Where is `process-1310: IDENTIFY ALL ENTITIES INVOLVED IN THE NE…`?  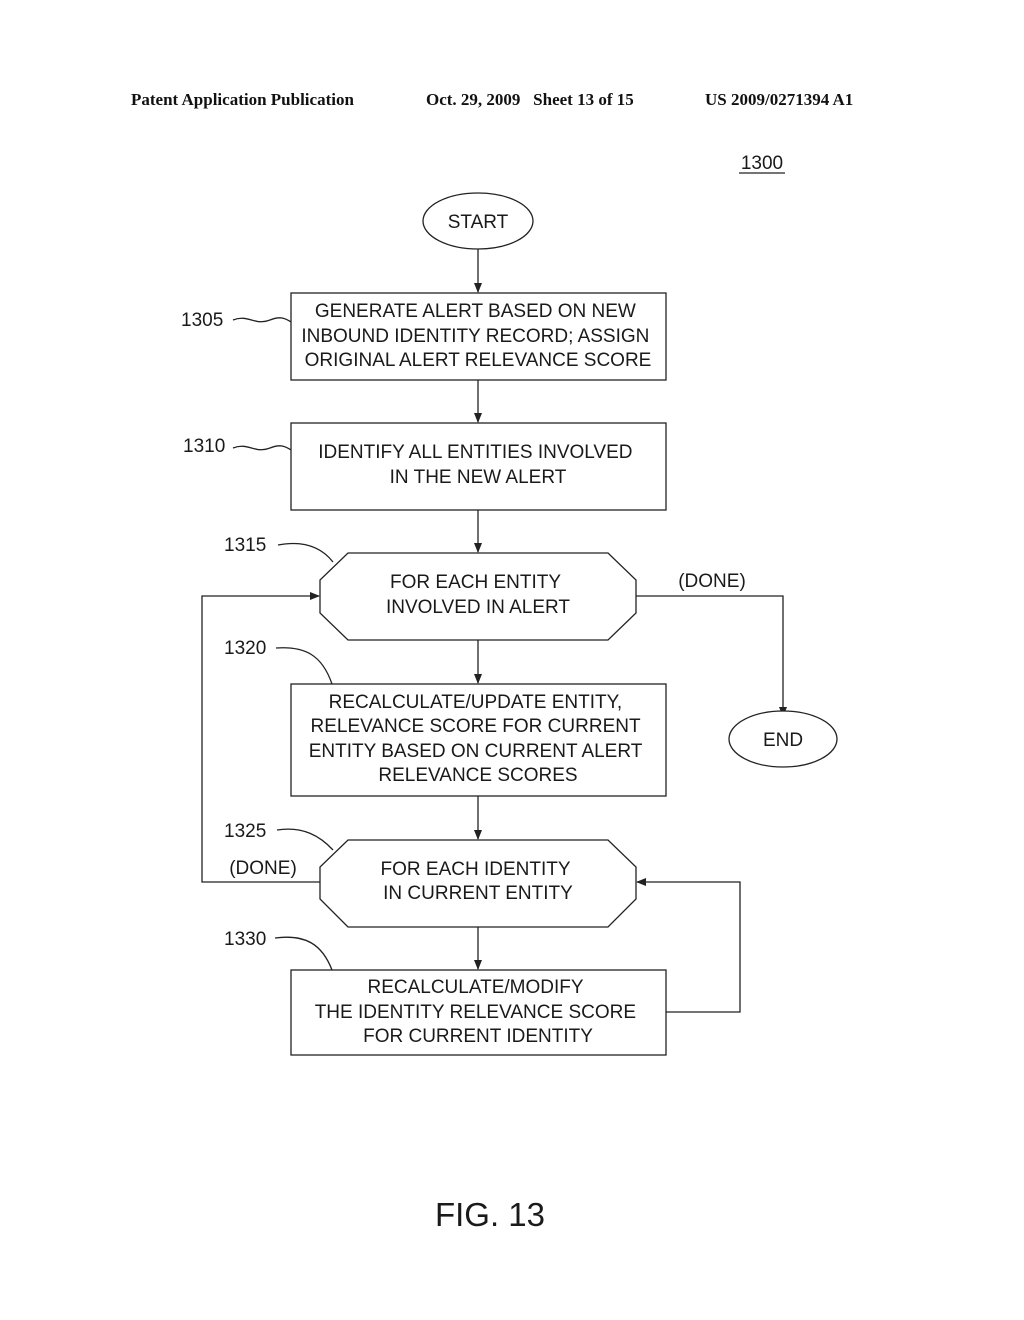
process-1310: IDENTIFY ALL ENTITIES INVOLVED IN THE NE… is located at coordinates (478, 466).